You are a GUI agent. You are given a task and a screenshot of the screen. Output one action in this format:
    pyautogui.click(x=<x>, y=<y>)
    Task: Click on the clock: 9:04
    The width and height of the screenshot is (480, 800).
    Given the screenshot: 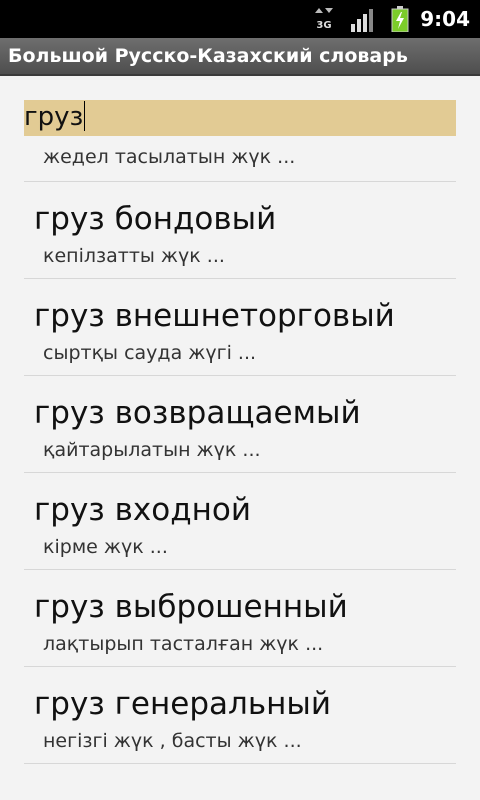 What is the action you would take?
    pyautogui.click(x=445, y=19)
    